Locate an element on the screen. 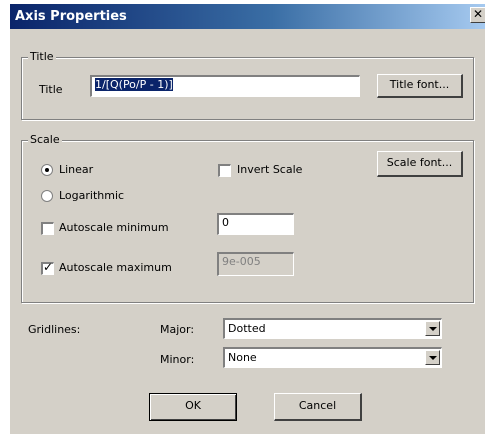 The height and width of the screenshot is (434, 485). logarithmic-radio is located at coordinates (47, 196).